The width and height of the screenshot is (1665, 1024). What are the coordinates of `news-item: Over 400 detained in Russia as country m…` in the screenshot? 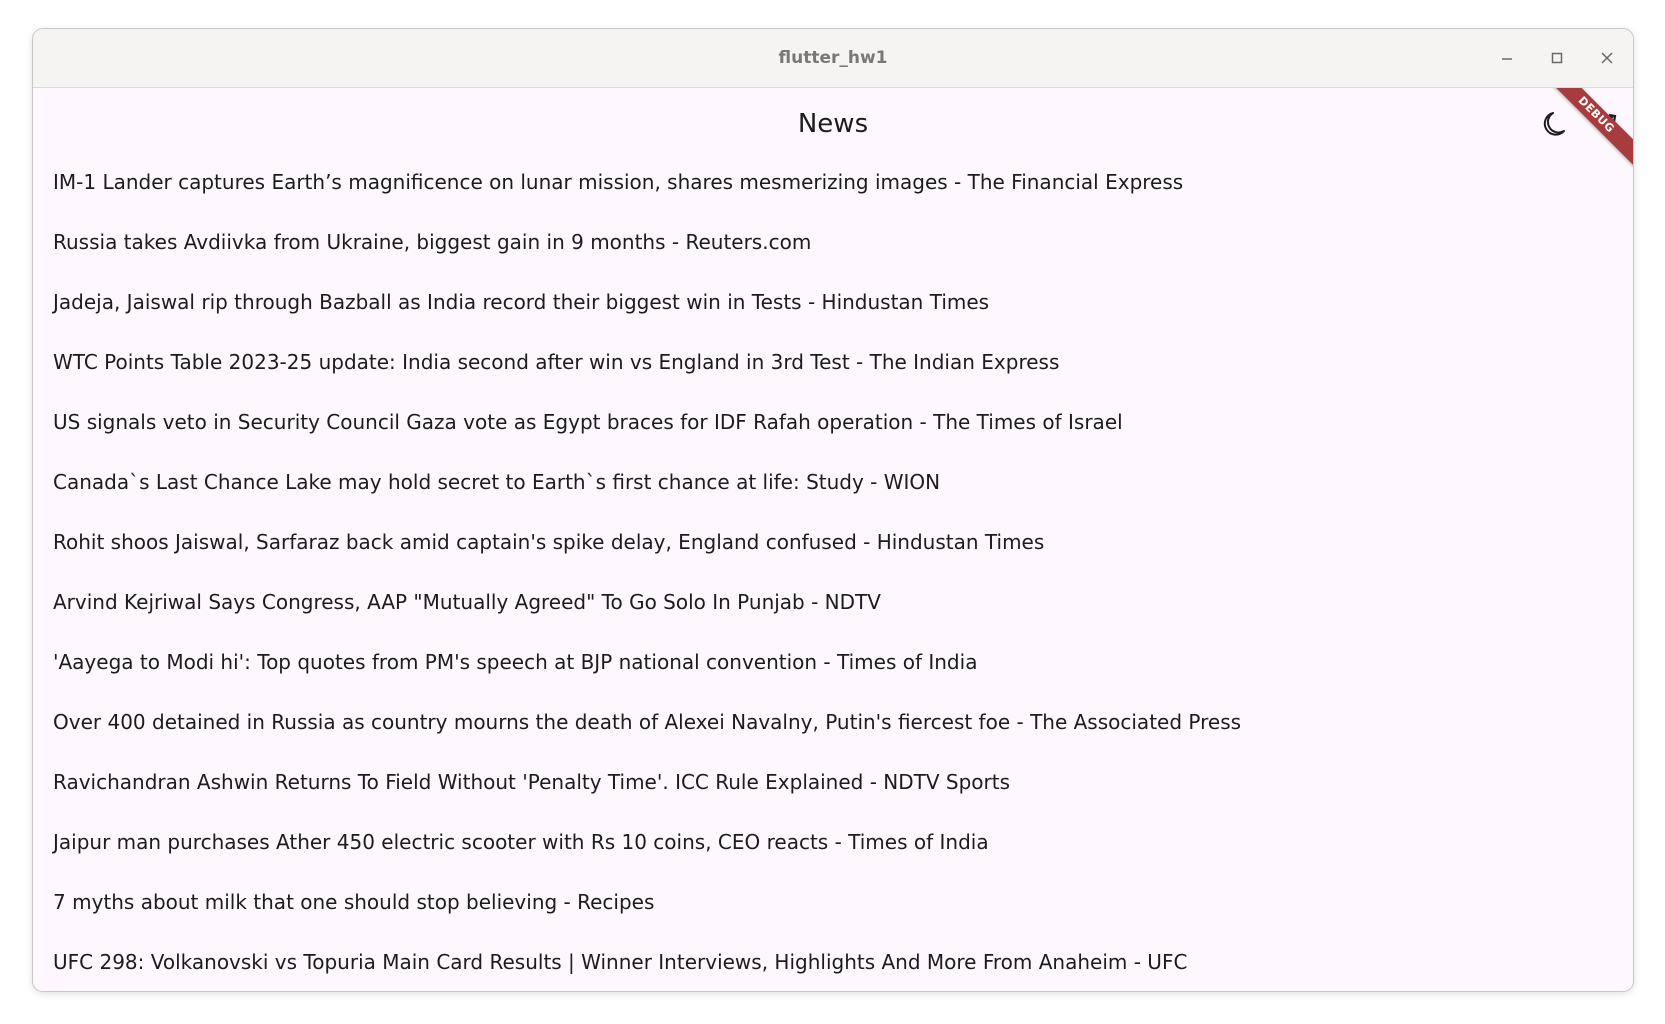 It's located at (833, 732).